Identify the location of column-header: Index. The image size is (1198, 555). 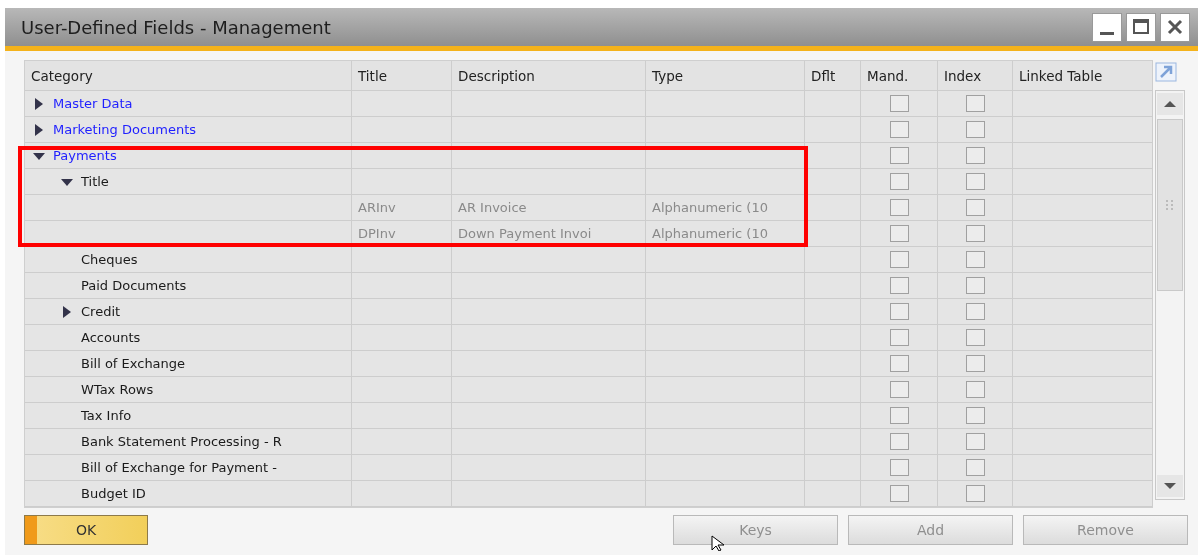
(975, 76).